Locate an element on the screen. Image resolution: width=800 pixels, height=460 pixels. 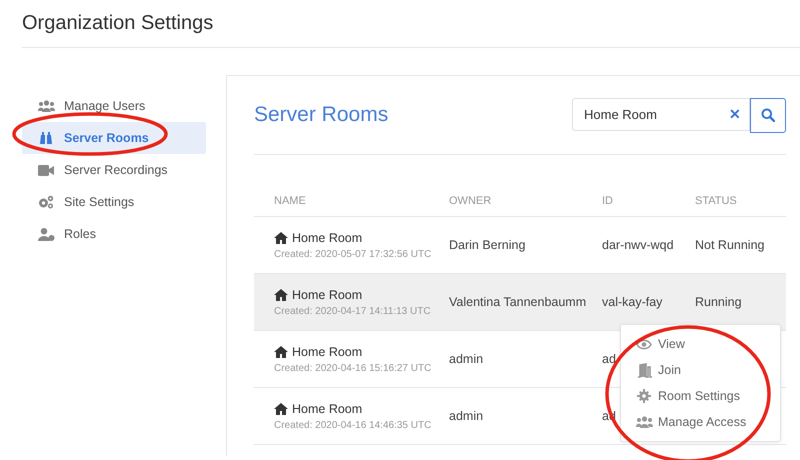
sidebar-item: Roles is located at coordinates (114, 234).